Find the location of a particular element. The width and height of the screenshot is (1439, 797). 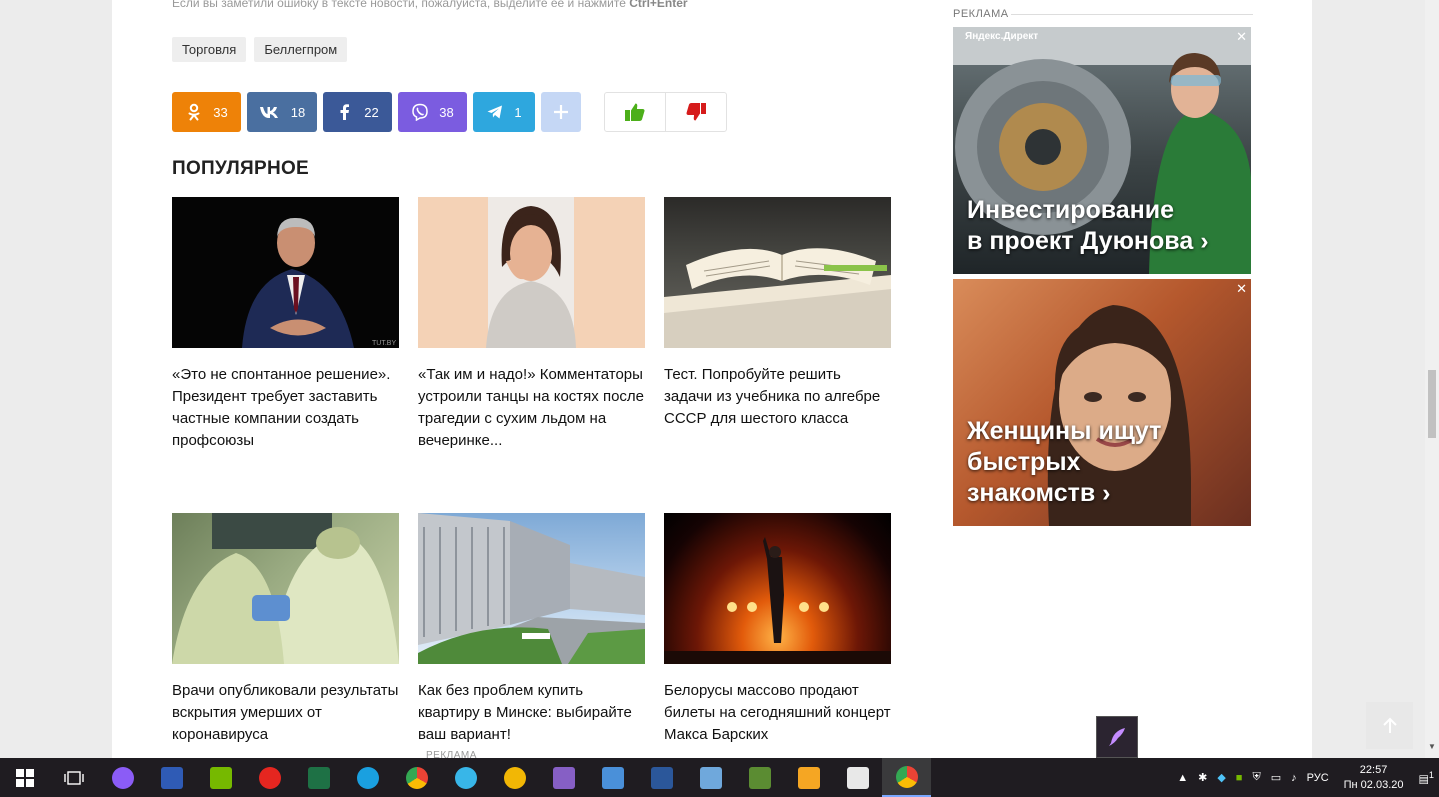

clock: 22:57 Пн 02.03.20 is located at coordinates (1374, 778).